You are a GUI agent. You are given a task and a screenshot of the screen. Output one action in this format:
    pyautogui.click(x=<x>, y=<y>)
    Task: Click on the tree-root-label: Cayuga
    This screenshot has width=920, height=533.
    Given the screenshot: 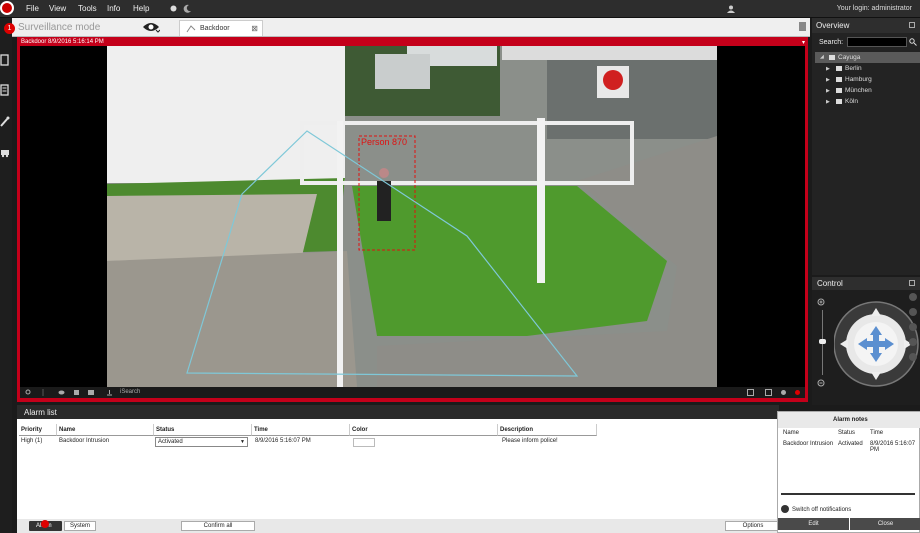 What is the action you would take?
    pyautogui.click(x=844, y=57)
    